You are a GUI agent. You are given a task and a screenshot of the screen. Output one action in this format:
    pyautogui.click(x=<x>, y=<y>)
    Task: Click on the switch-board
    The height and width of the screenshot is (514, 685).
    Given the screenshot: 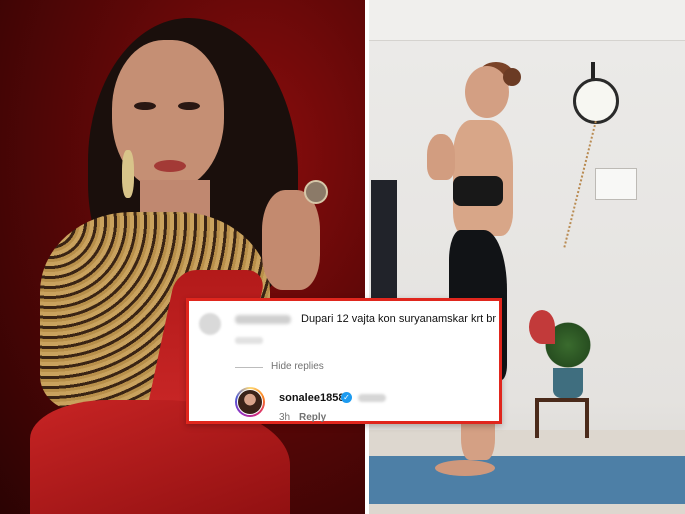 What is the action you would take?
    pyautogui.click(x=616, y=184)
    